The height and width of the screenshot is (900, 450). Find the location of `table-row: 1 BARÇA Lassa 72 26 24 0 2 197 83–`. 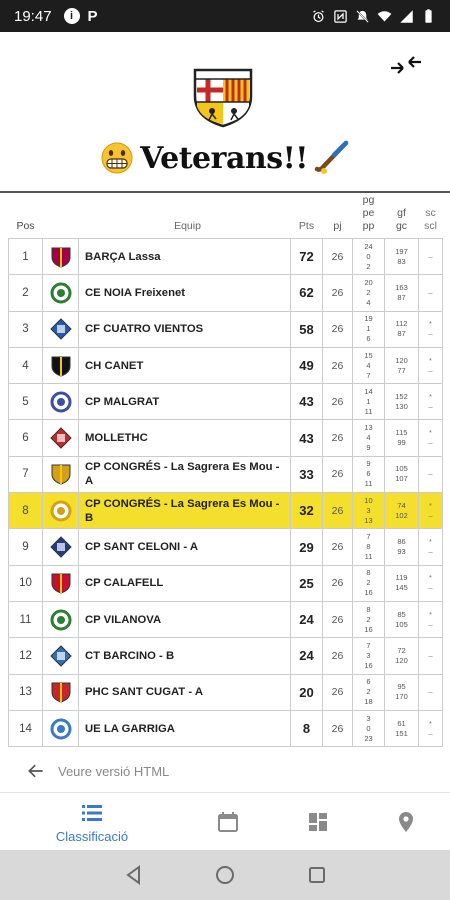

table-row: 1 BARÇA Lassa 72 26 24 0 2 197 83– is located at coordinates (225, 256).